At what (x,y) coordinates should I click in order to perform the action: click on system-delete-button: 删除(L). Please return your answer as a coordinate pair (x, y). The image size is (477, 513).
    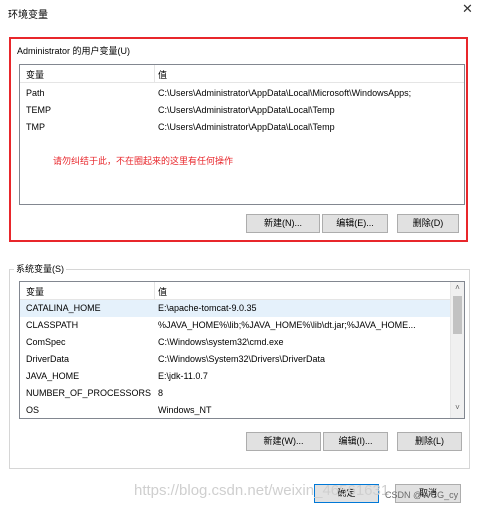
    Looking at the image, I should click on (429, 441).